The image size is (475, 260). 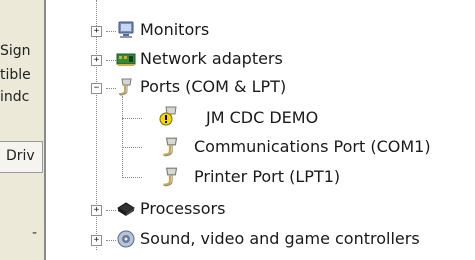 I want to click on tree-item-printer-port: Printer Port (LPT1), so click(x=267, y=176).